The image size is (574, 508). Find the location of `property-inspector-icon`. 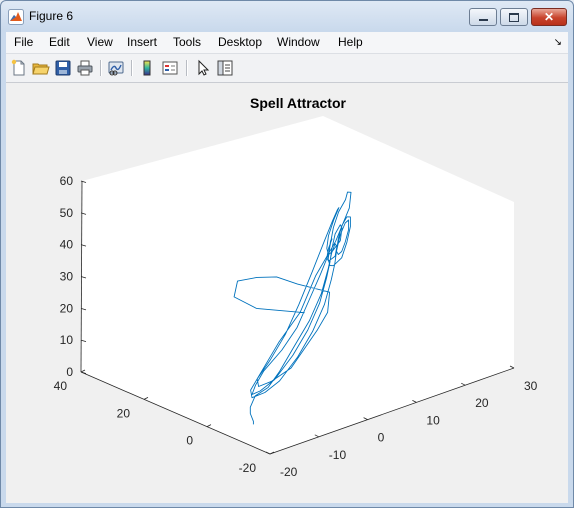

property-inspector-icon is located at coordinates (225, 68).